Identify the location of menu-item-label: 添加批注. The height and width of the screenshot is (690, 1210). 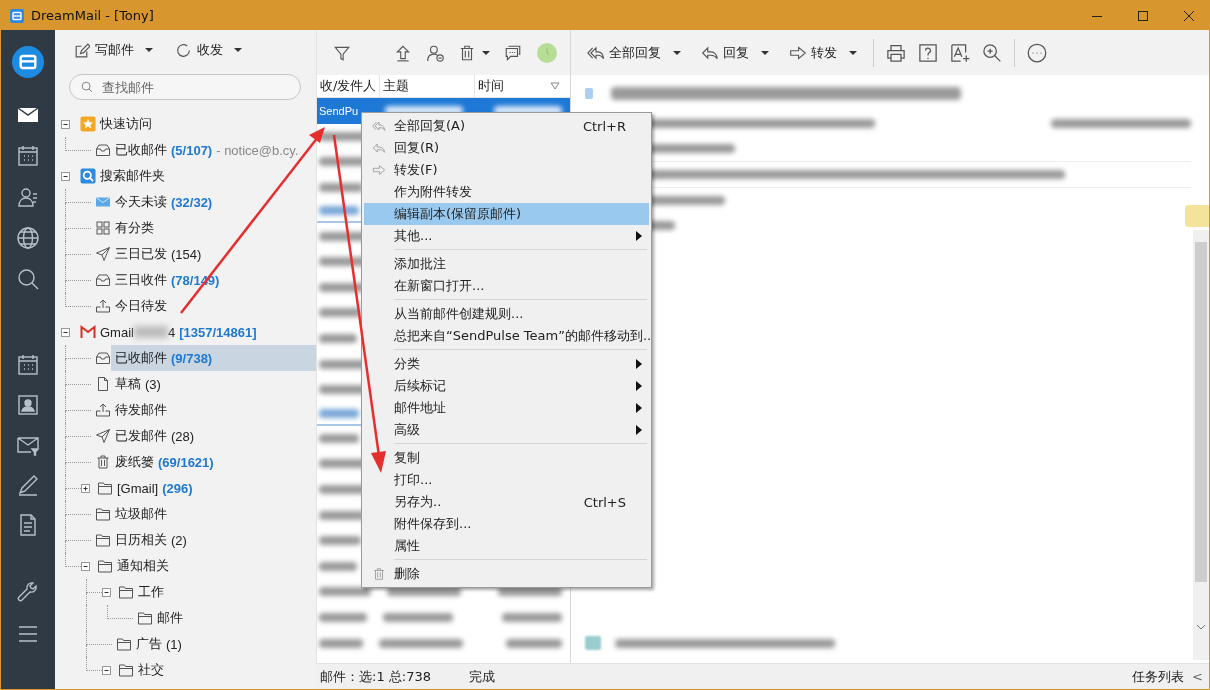
(420, 264).